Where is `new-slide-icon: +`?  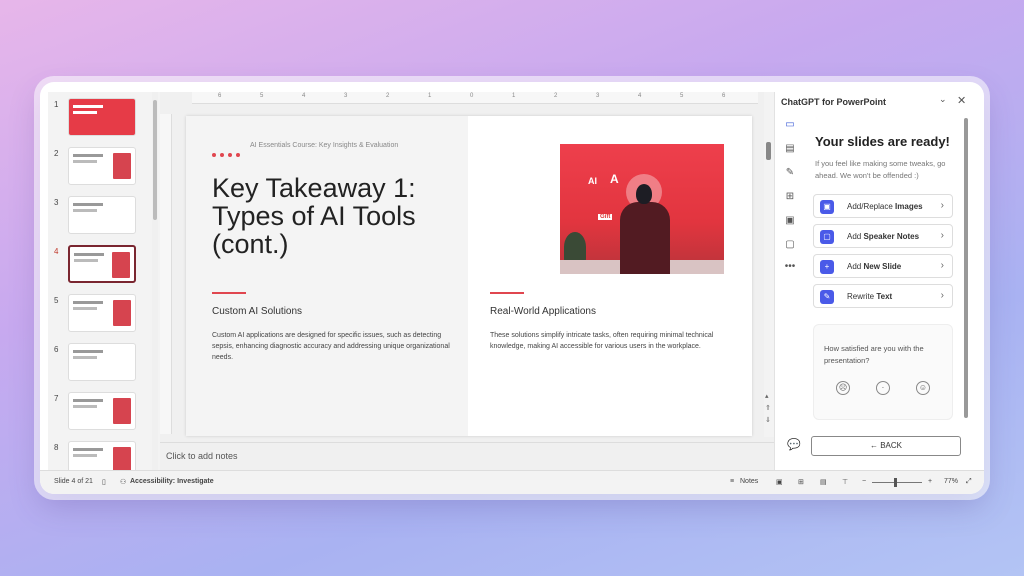
new-slide-icon: + is located at coordinates (827, 267).